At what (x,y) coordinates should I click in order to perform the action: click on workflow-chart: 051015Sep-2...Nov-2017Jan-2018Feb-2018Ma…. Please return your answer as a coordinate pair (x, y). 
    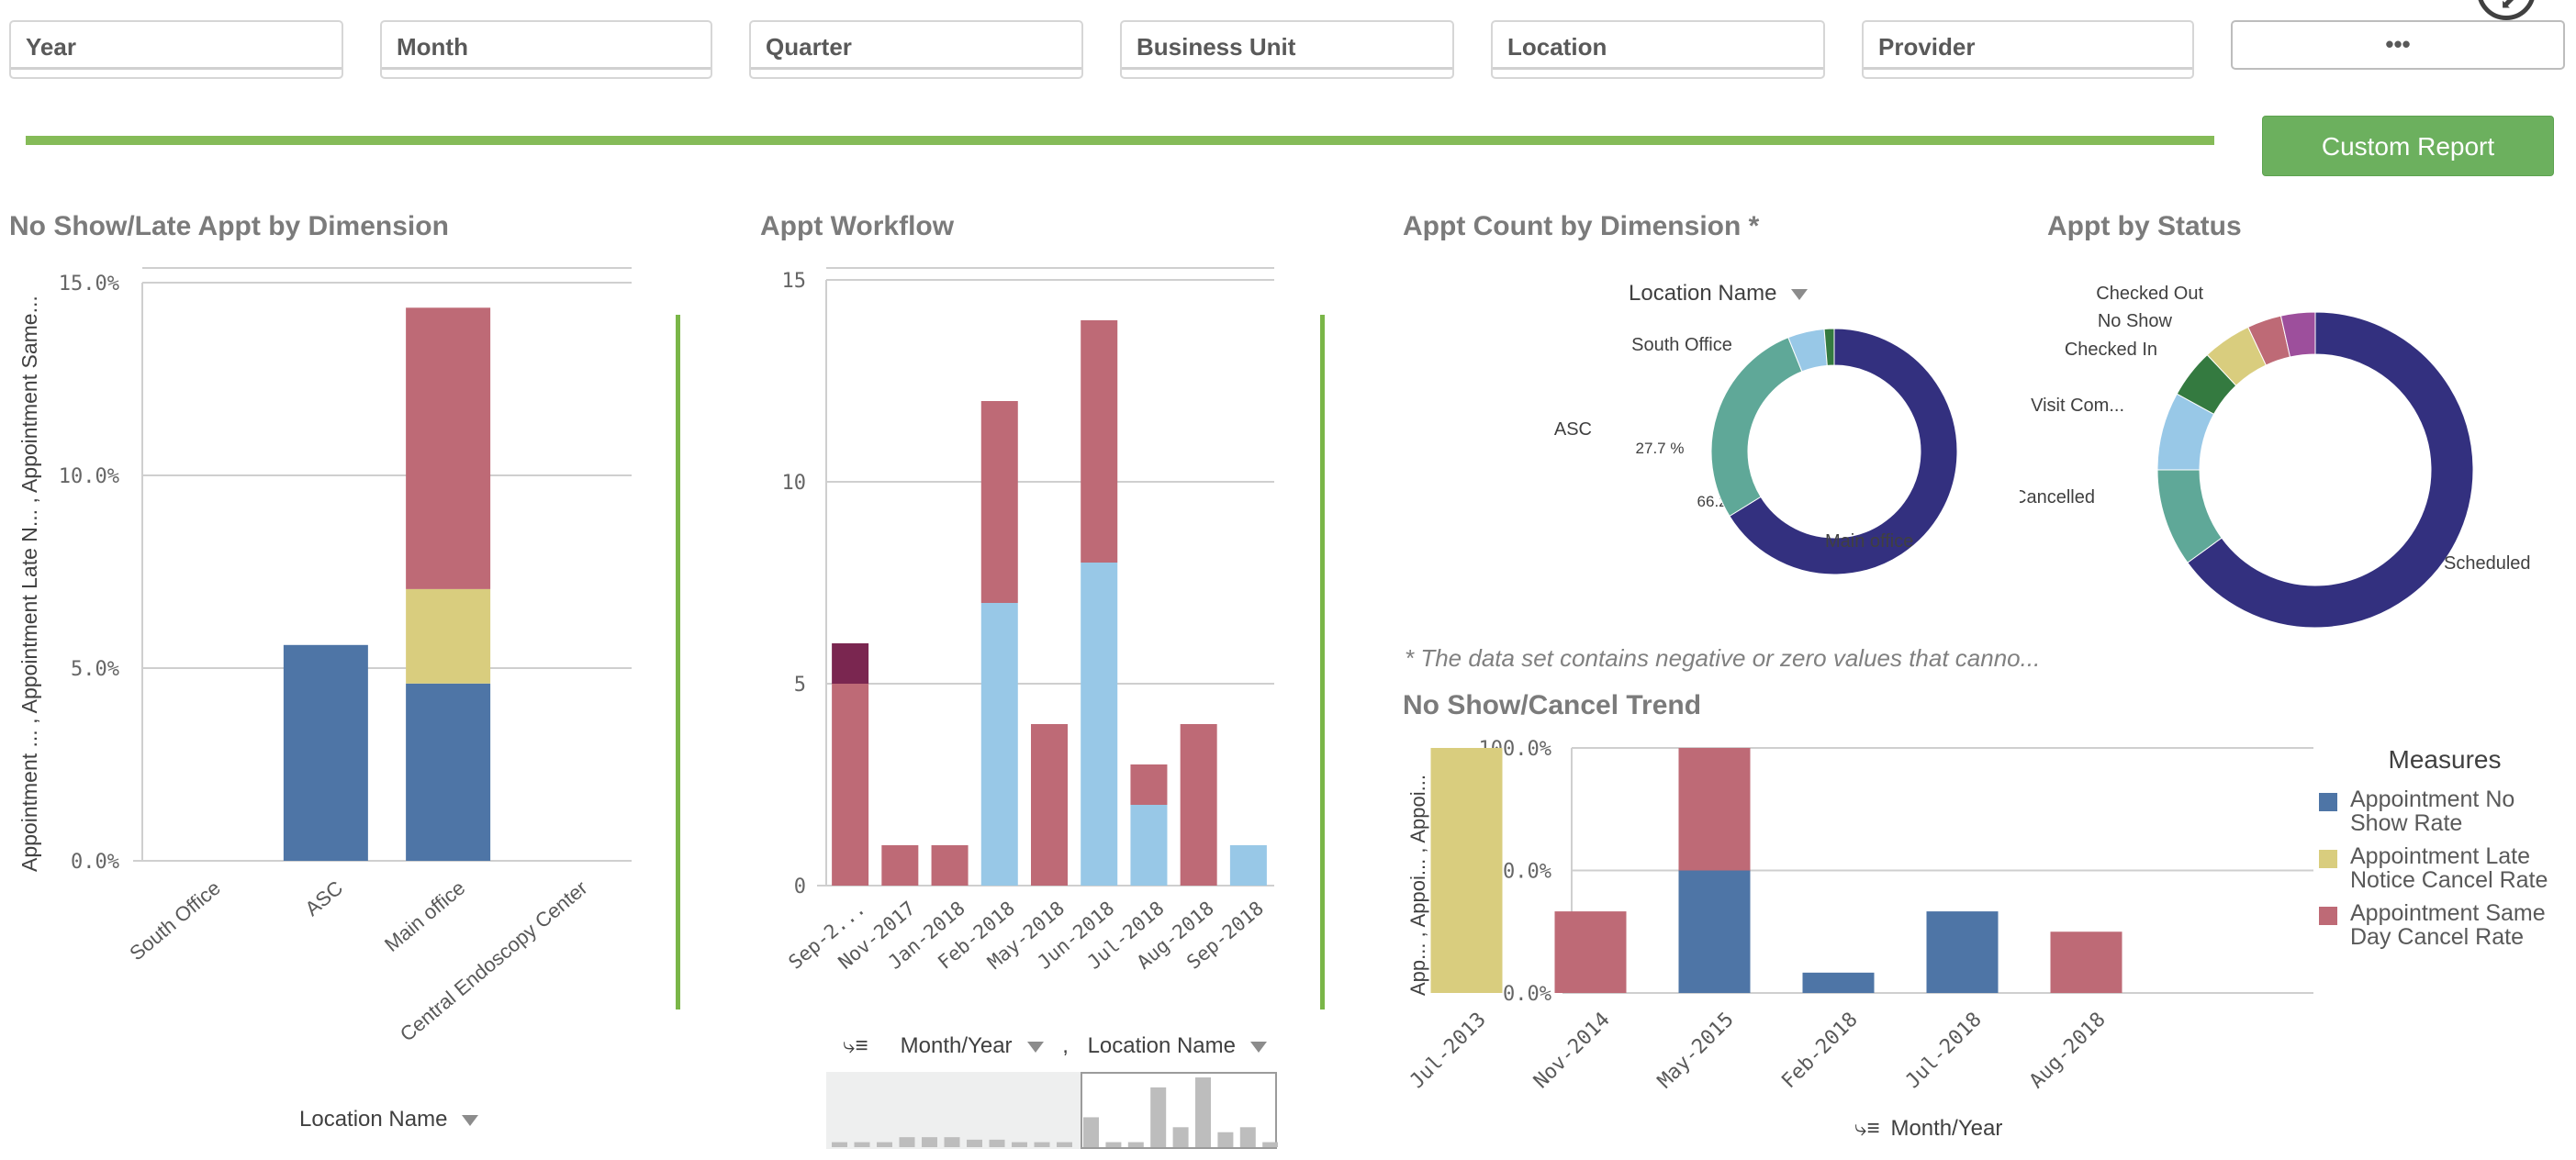
    Looking at the image, I should click on (1028, 633).